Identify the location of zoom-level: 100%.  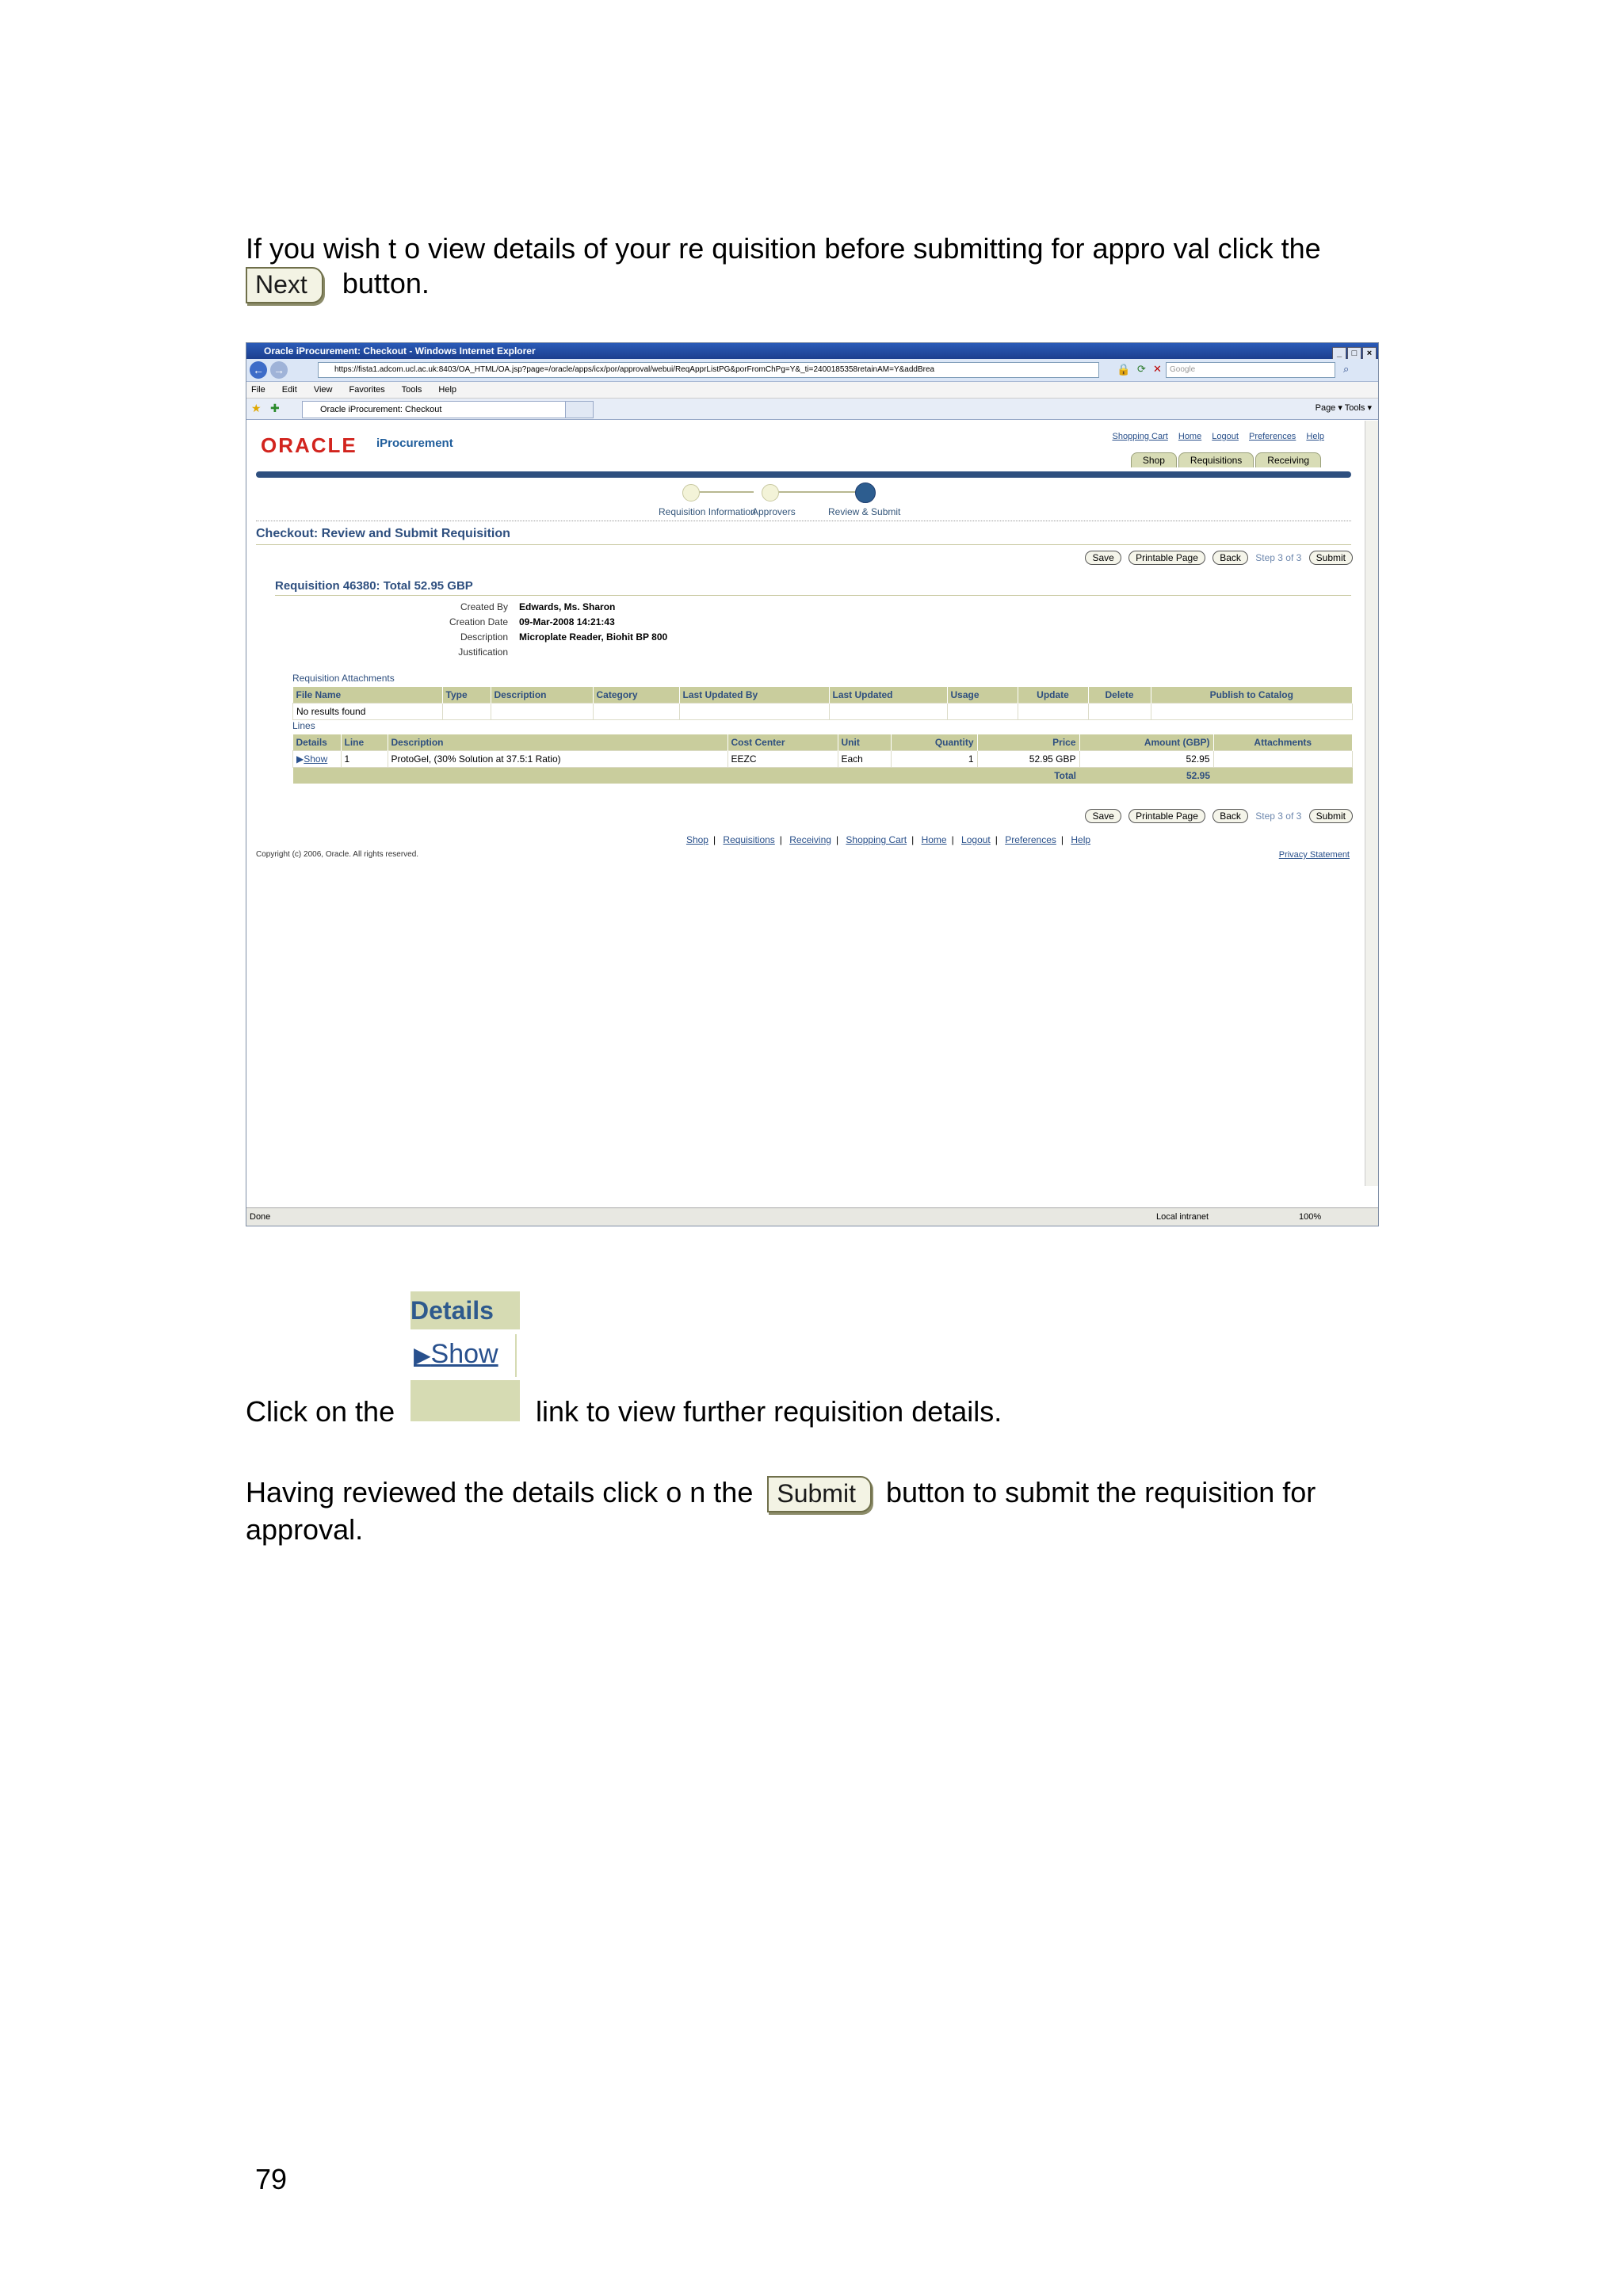
(1310, 1217).